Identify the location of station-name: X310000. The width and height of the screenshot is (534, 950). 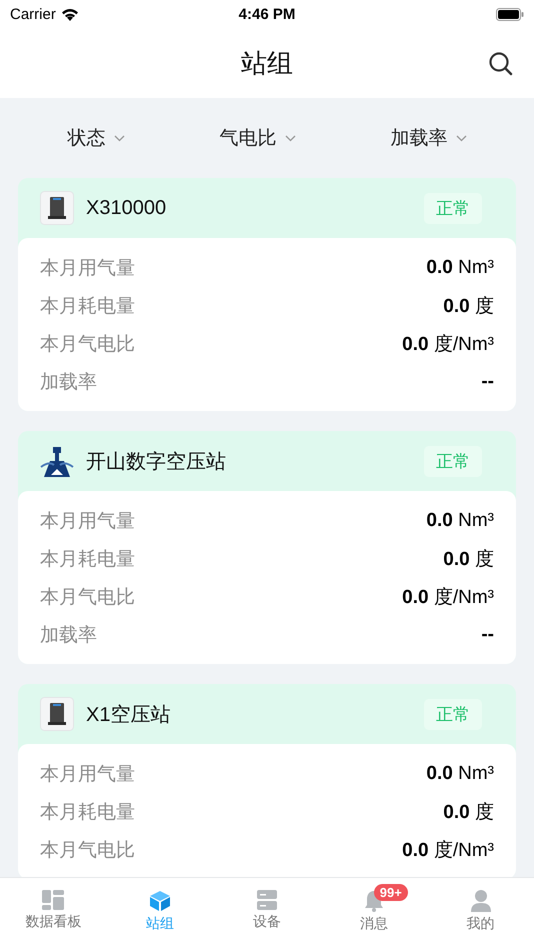
(127, 208).